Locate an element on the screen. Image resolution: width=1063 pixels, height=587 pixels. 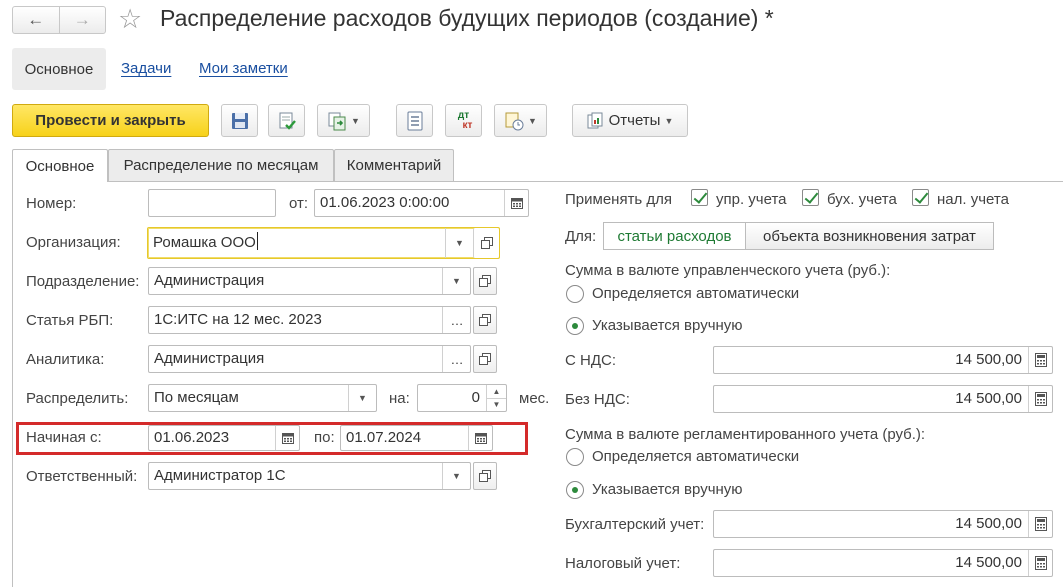
attachments-button: ▼ is located at coordinates (520, 120).